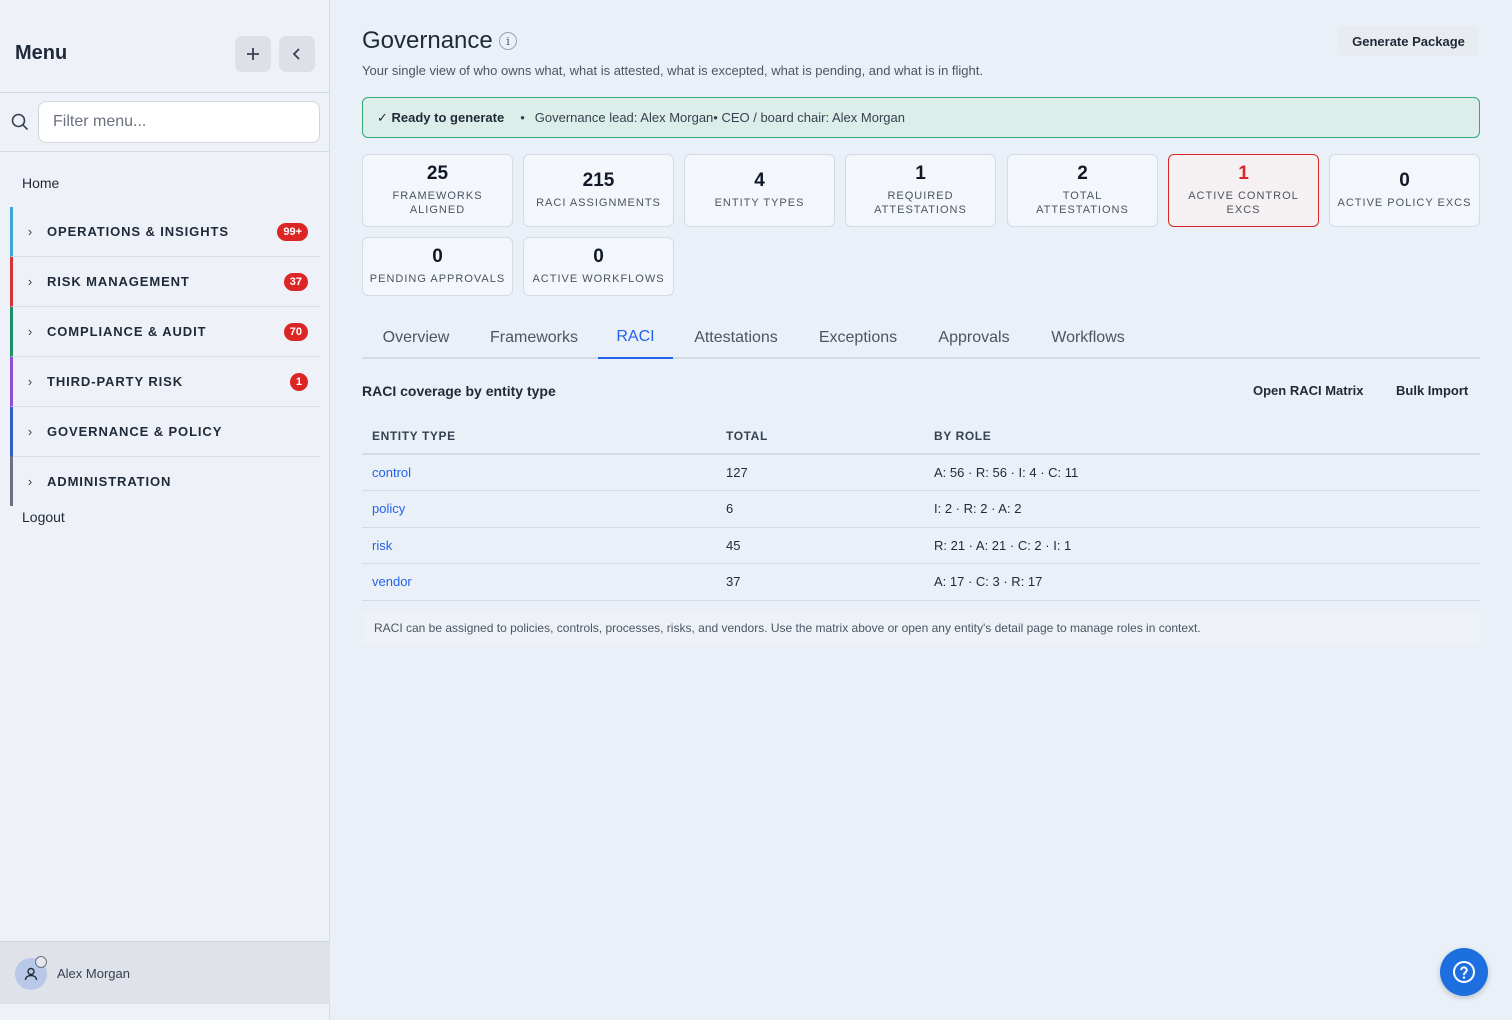 The image size is (1512, 1020). What do you see at coordinates (539, 472) in the screenshot?
I see `entity-link: control` at bounding box center [539, 472].